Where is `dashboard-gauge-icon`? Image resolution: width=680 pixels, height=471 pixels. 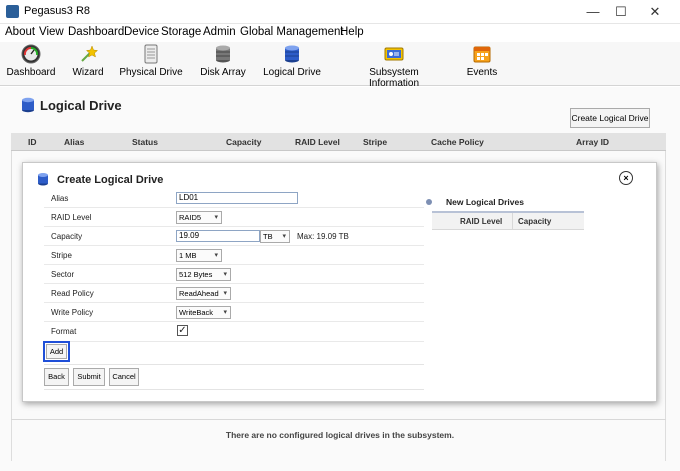
dashboard-gauge-icon is located at coordinates (31, 54).